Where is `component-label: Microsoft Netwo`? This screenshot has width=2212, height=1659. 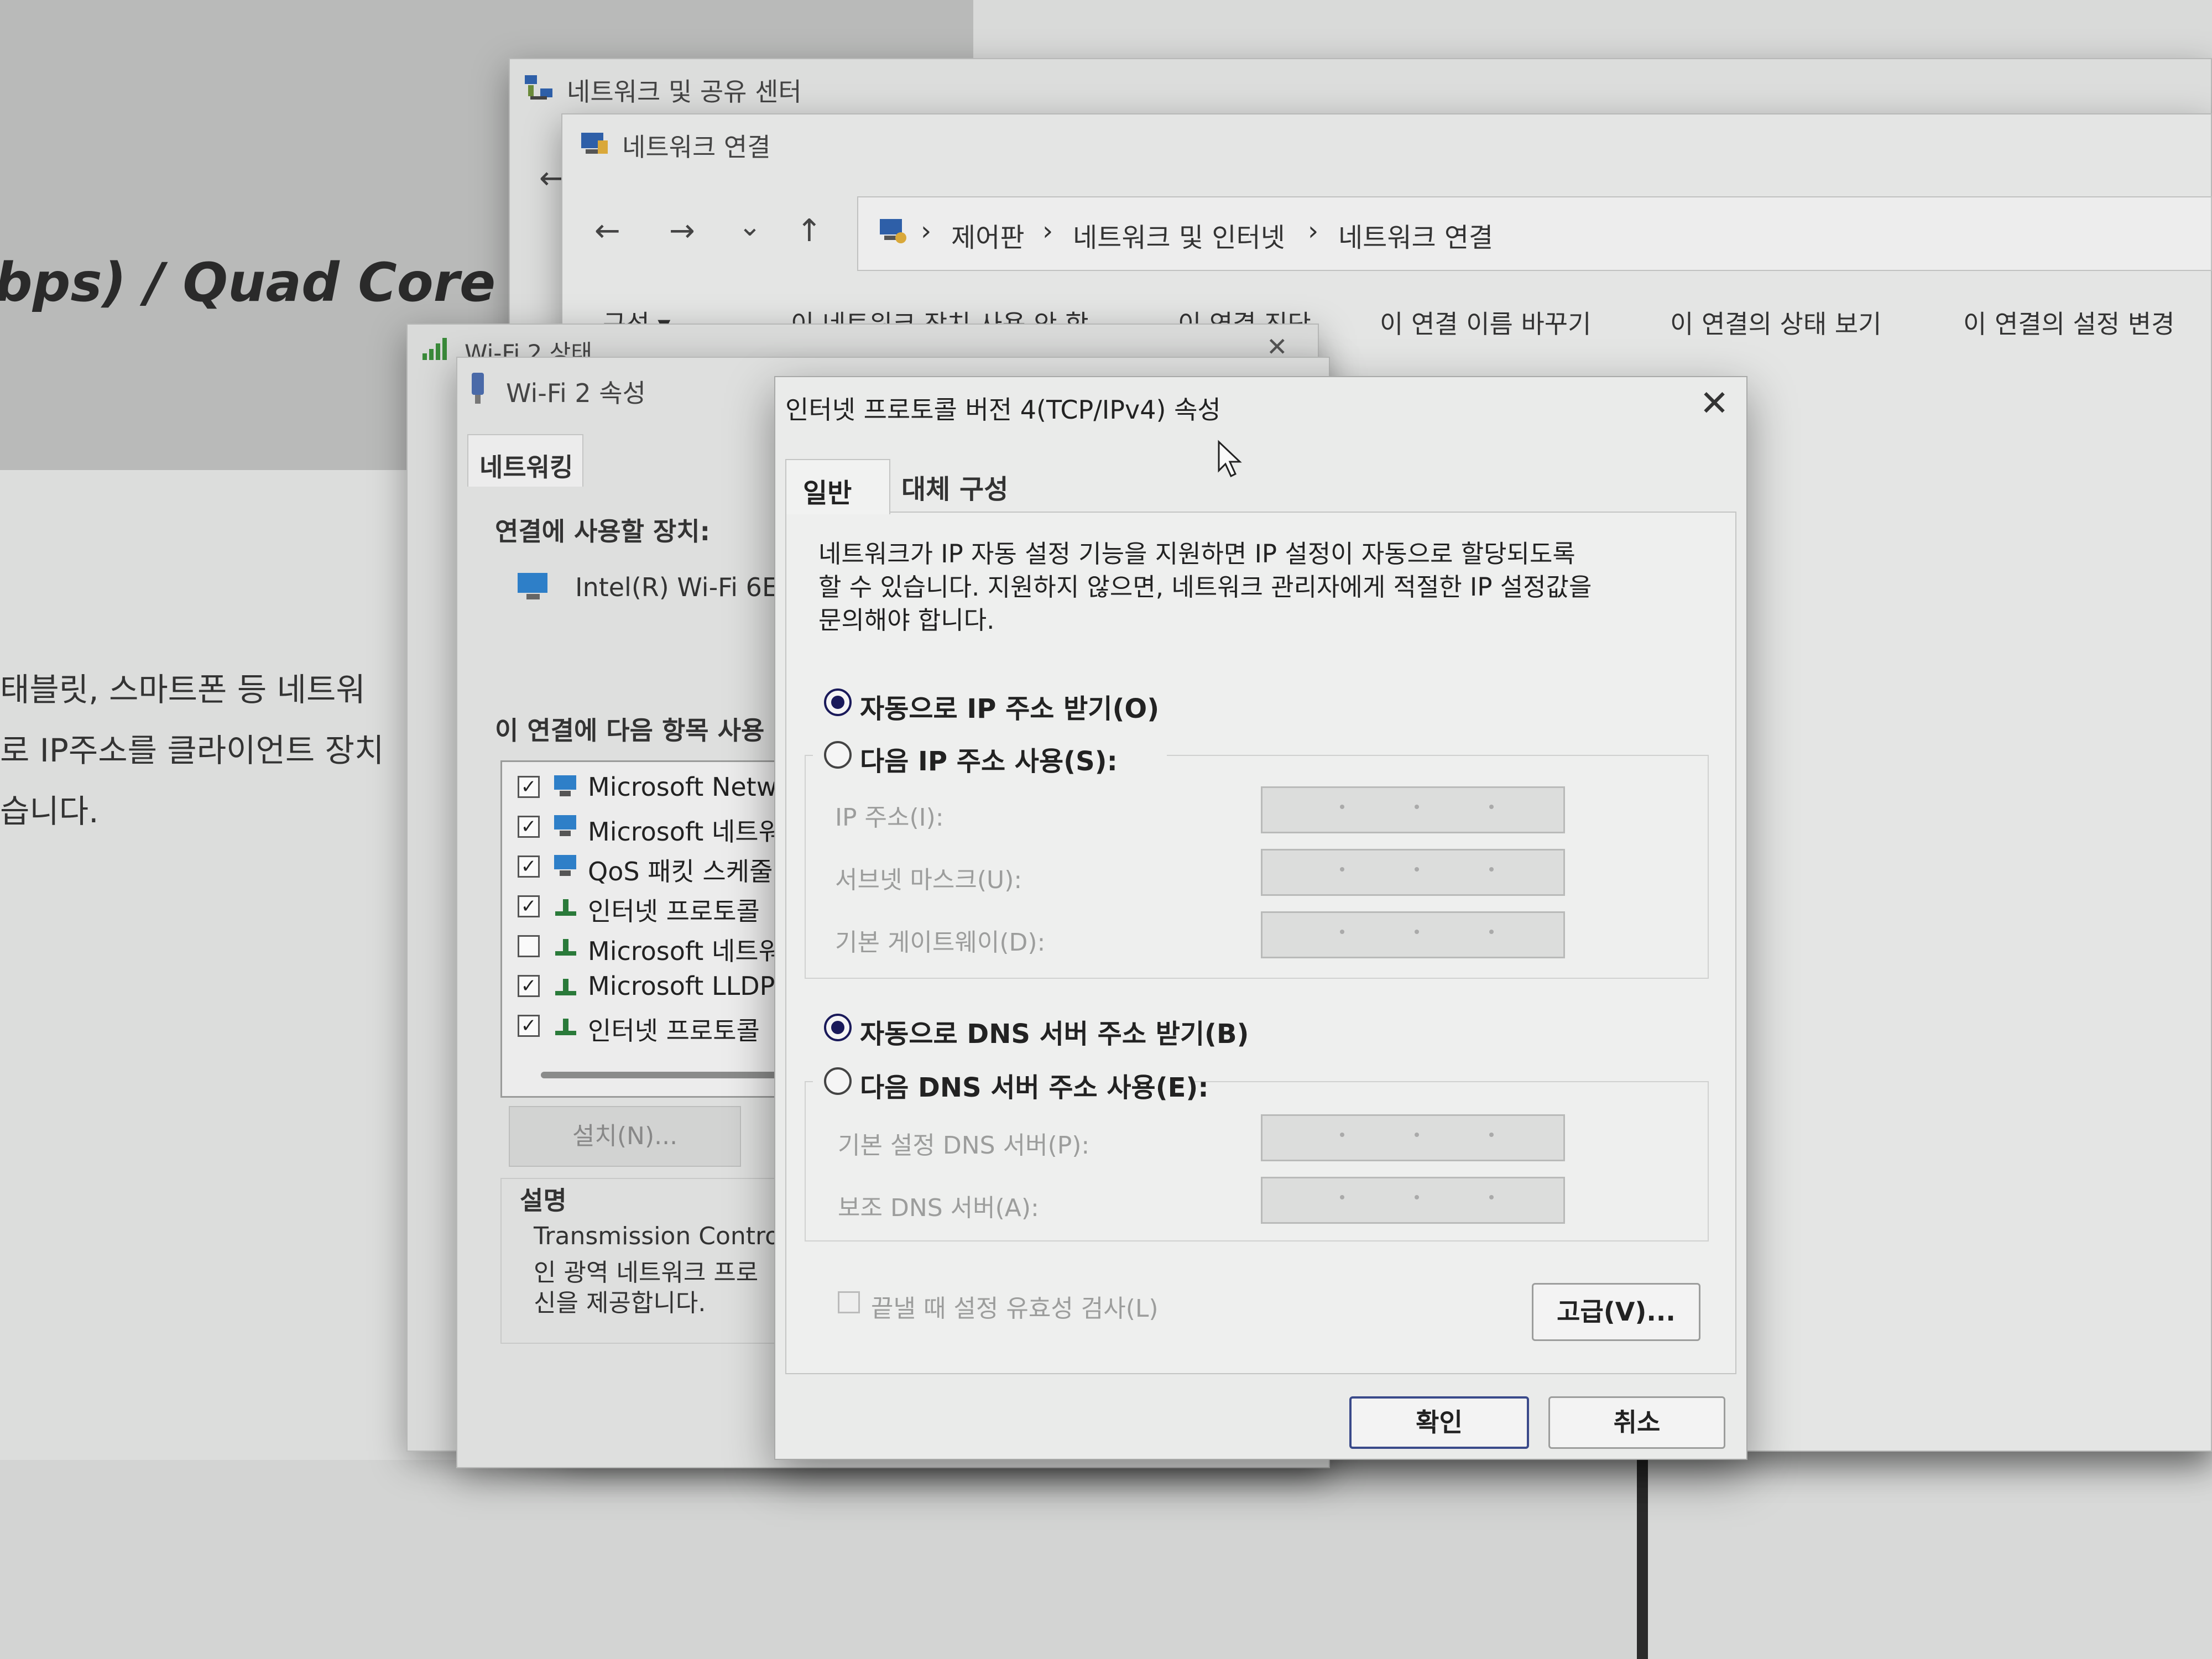
component-label: Microsoft Netwo is located at coordinates (690, 787).